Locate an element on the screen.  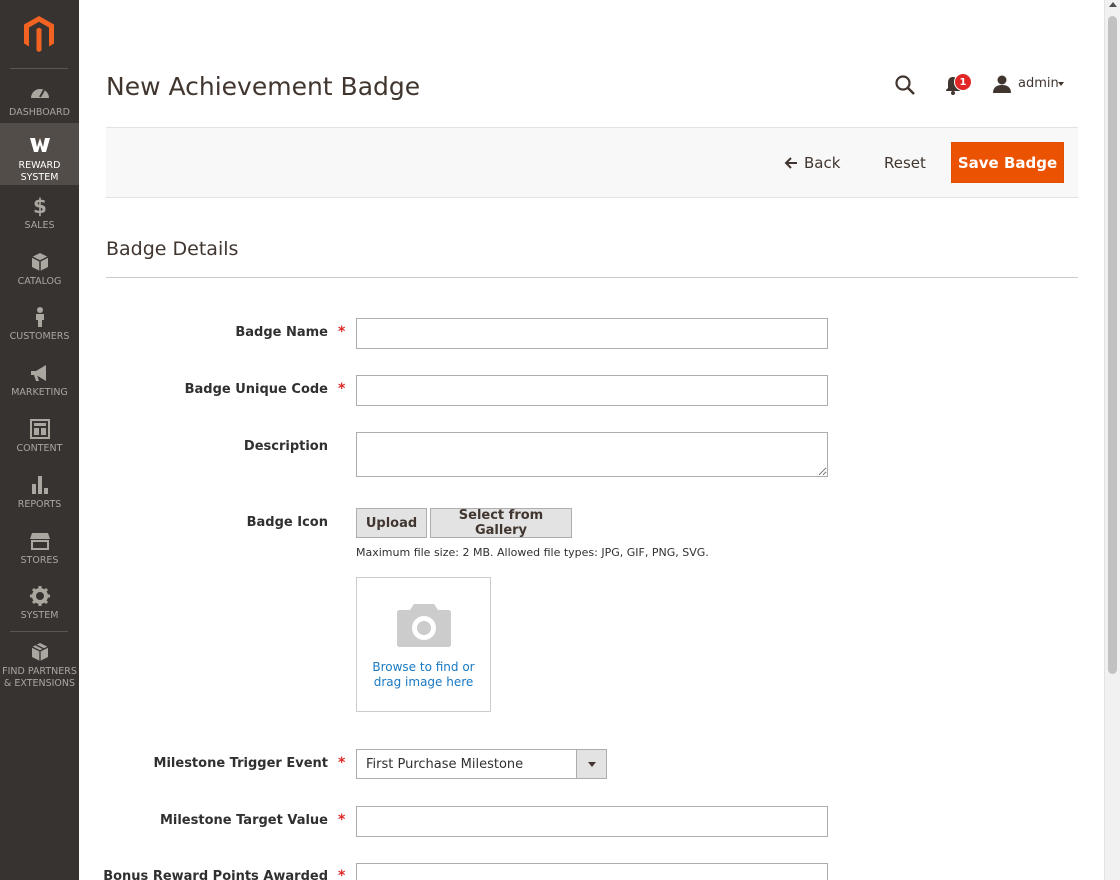
page-title: New Achievement Badge is located at coordinates (263, 86).